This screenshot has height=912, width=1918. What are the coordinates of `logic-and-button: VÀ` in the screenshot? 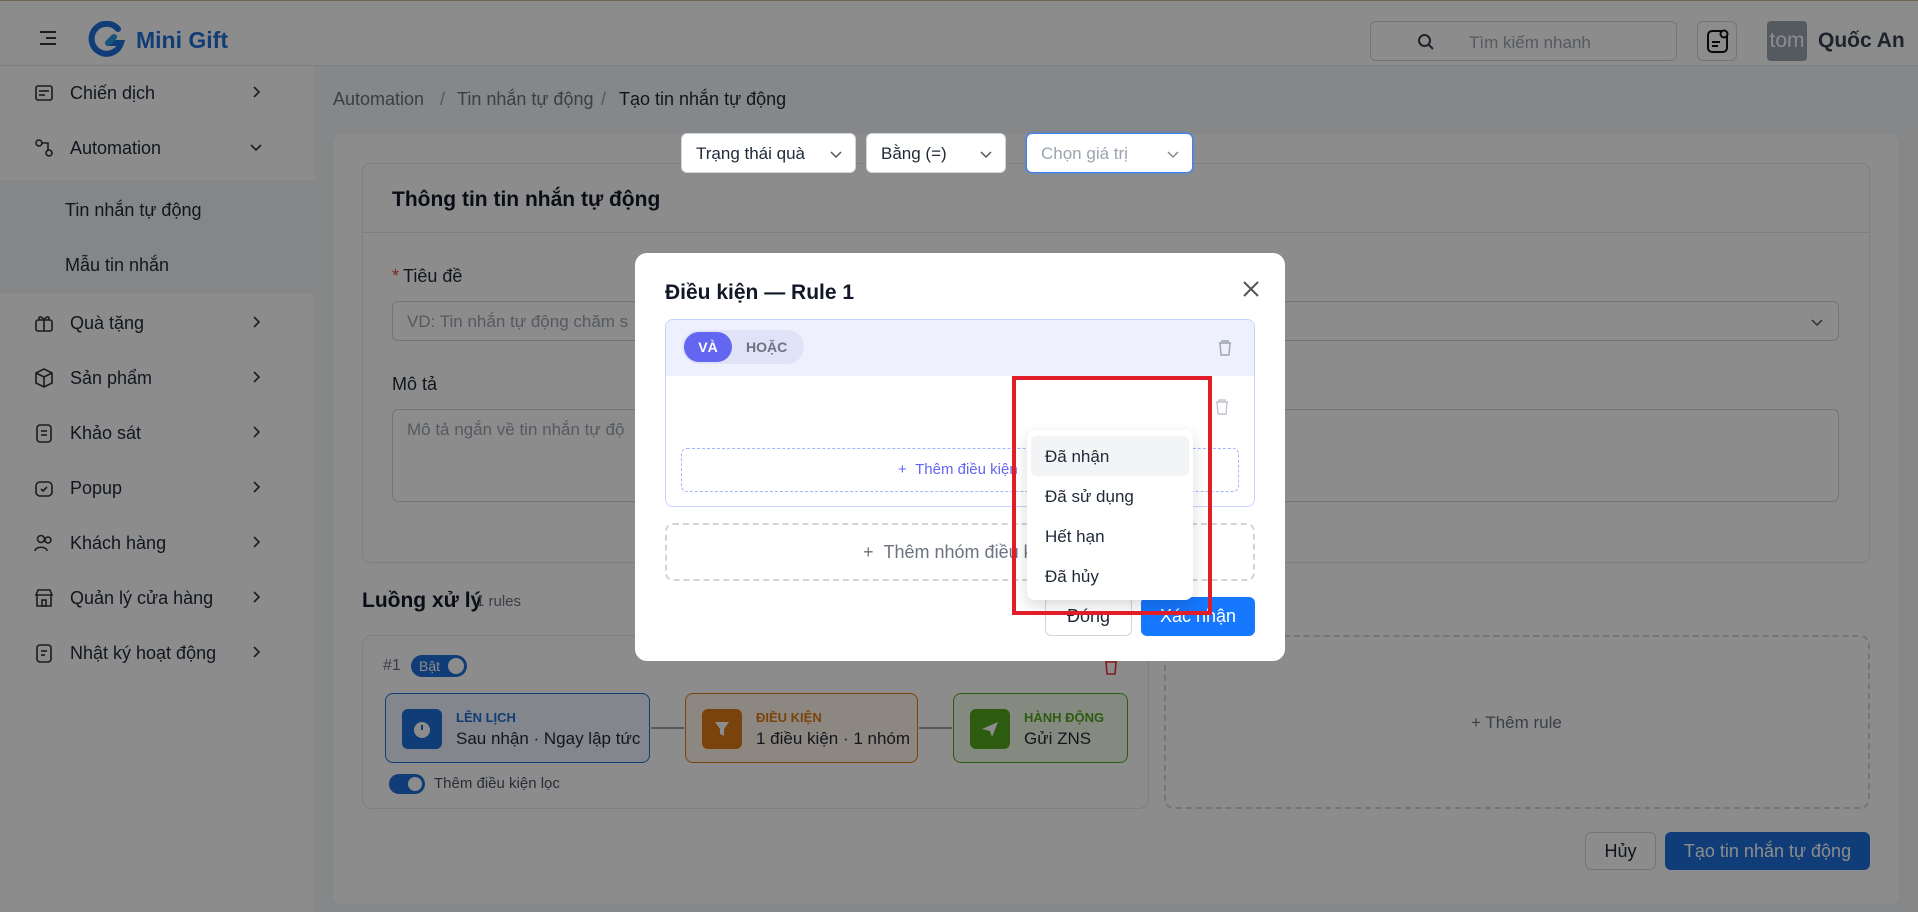 It's located at (708, 347).